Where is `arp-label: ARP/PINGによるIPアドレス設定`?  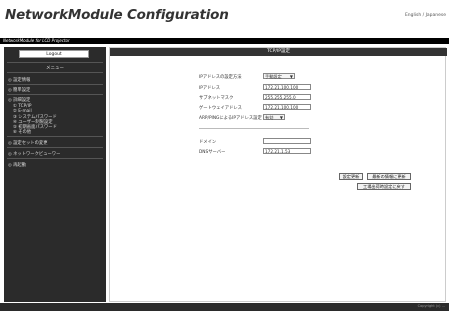 arp-label: ARP/PINGによるIPアドレス設定 is located at coordinates (230, 118).